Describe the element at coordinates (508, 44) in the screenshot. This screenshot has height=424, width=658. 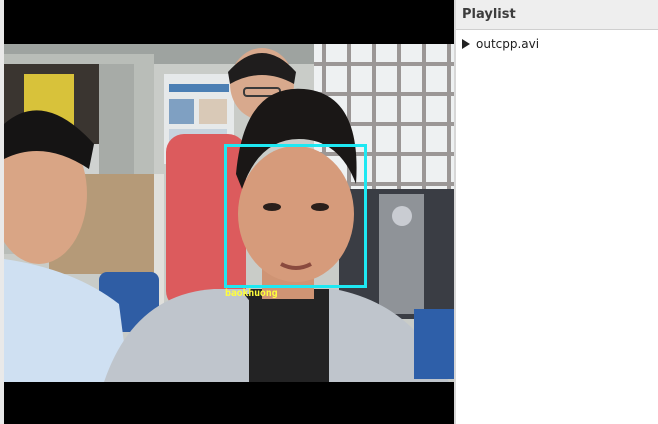
I see `playlist-item-label: outcpp.avi` at that location.